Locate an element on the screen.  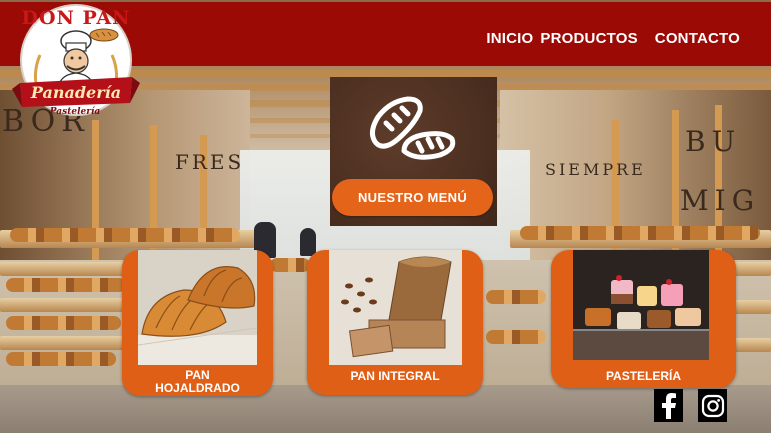
product-card-pan-hojaldrado: PAN HOJALDRADO is located at coordinates (197, 323).